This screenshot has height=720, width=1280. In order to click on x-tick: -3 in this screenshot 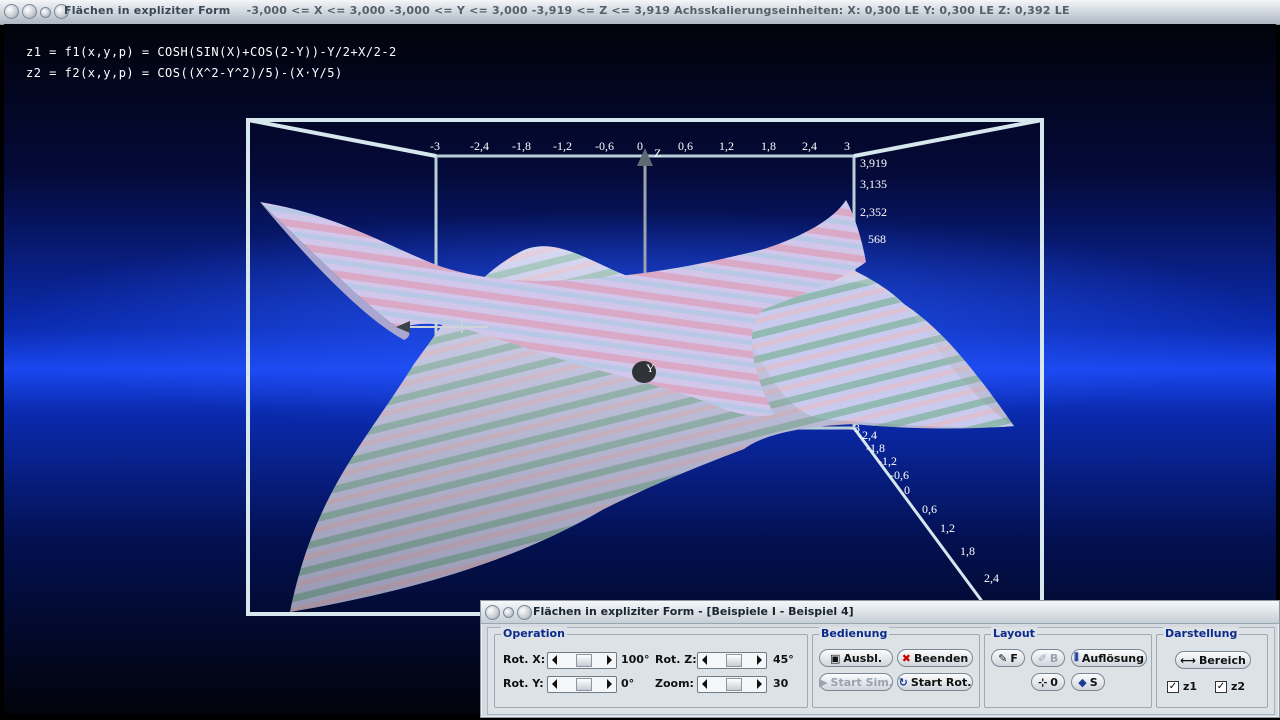, I will do `click(435, 146)`.